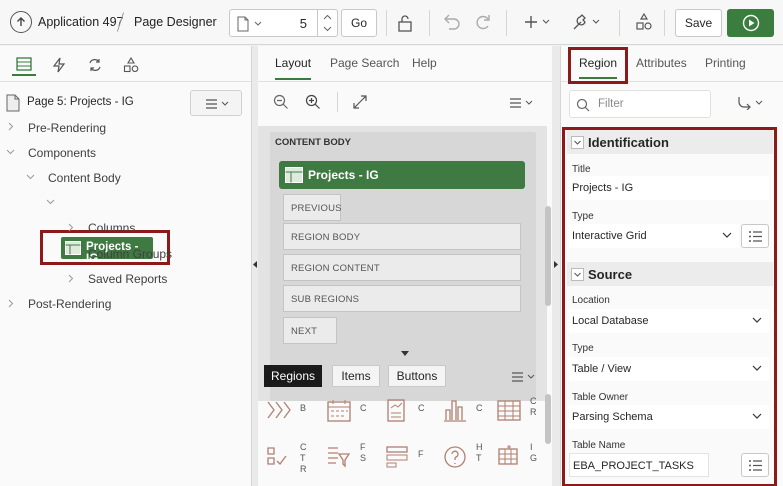  I want to click on create-menu-icon, so click(539, 22).